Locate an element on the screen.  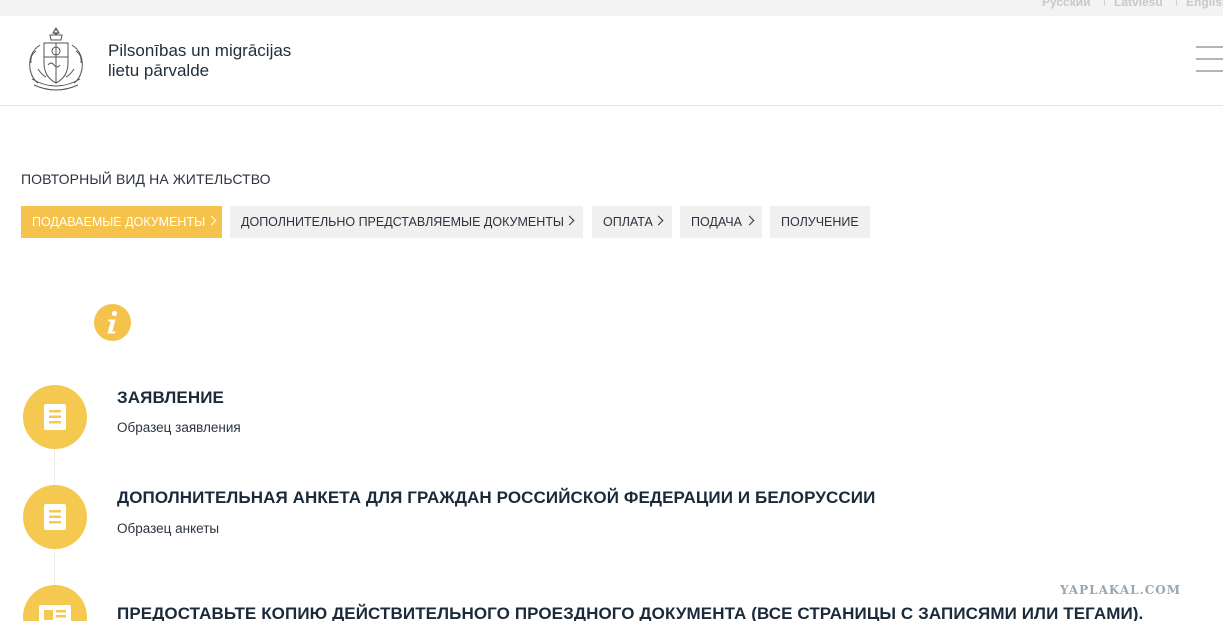
site-header: Pilsonības un migrācijas lietu pārvalde is located at coordinates (611, 61).